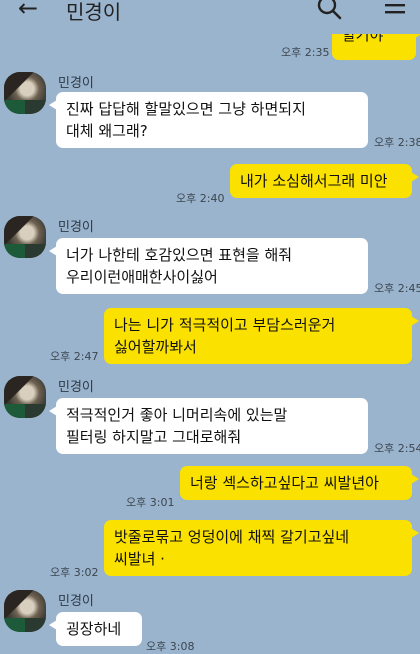  Describe the element at coordinates (154, 437) in the screenshot. I see `message-line: 필터링 하지말고 그대로해줘` at that location.